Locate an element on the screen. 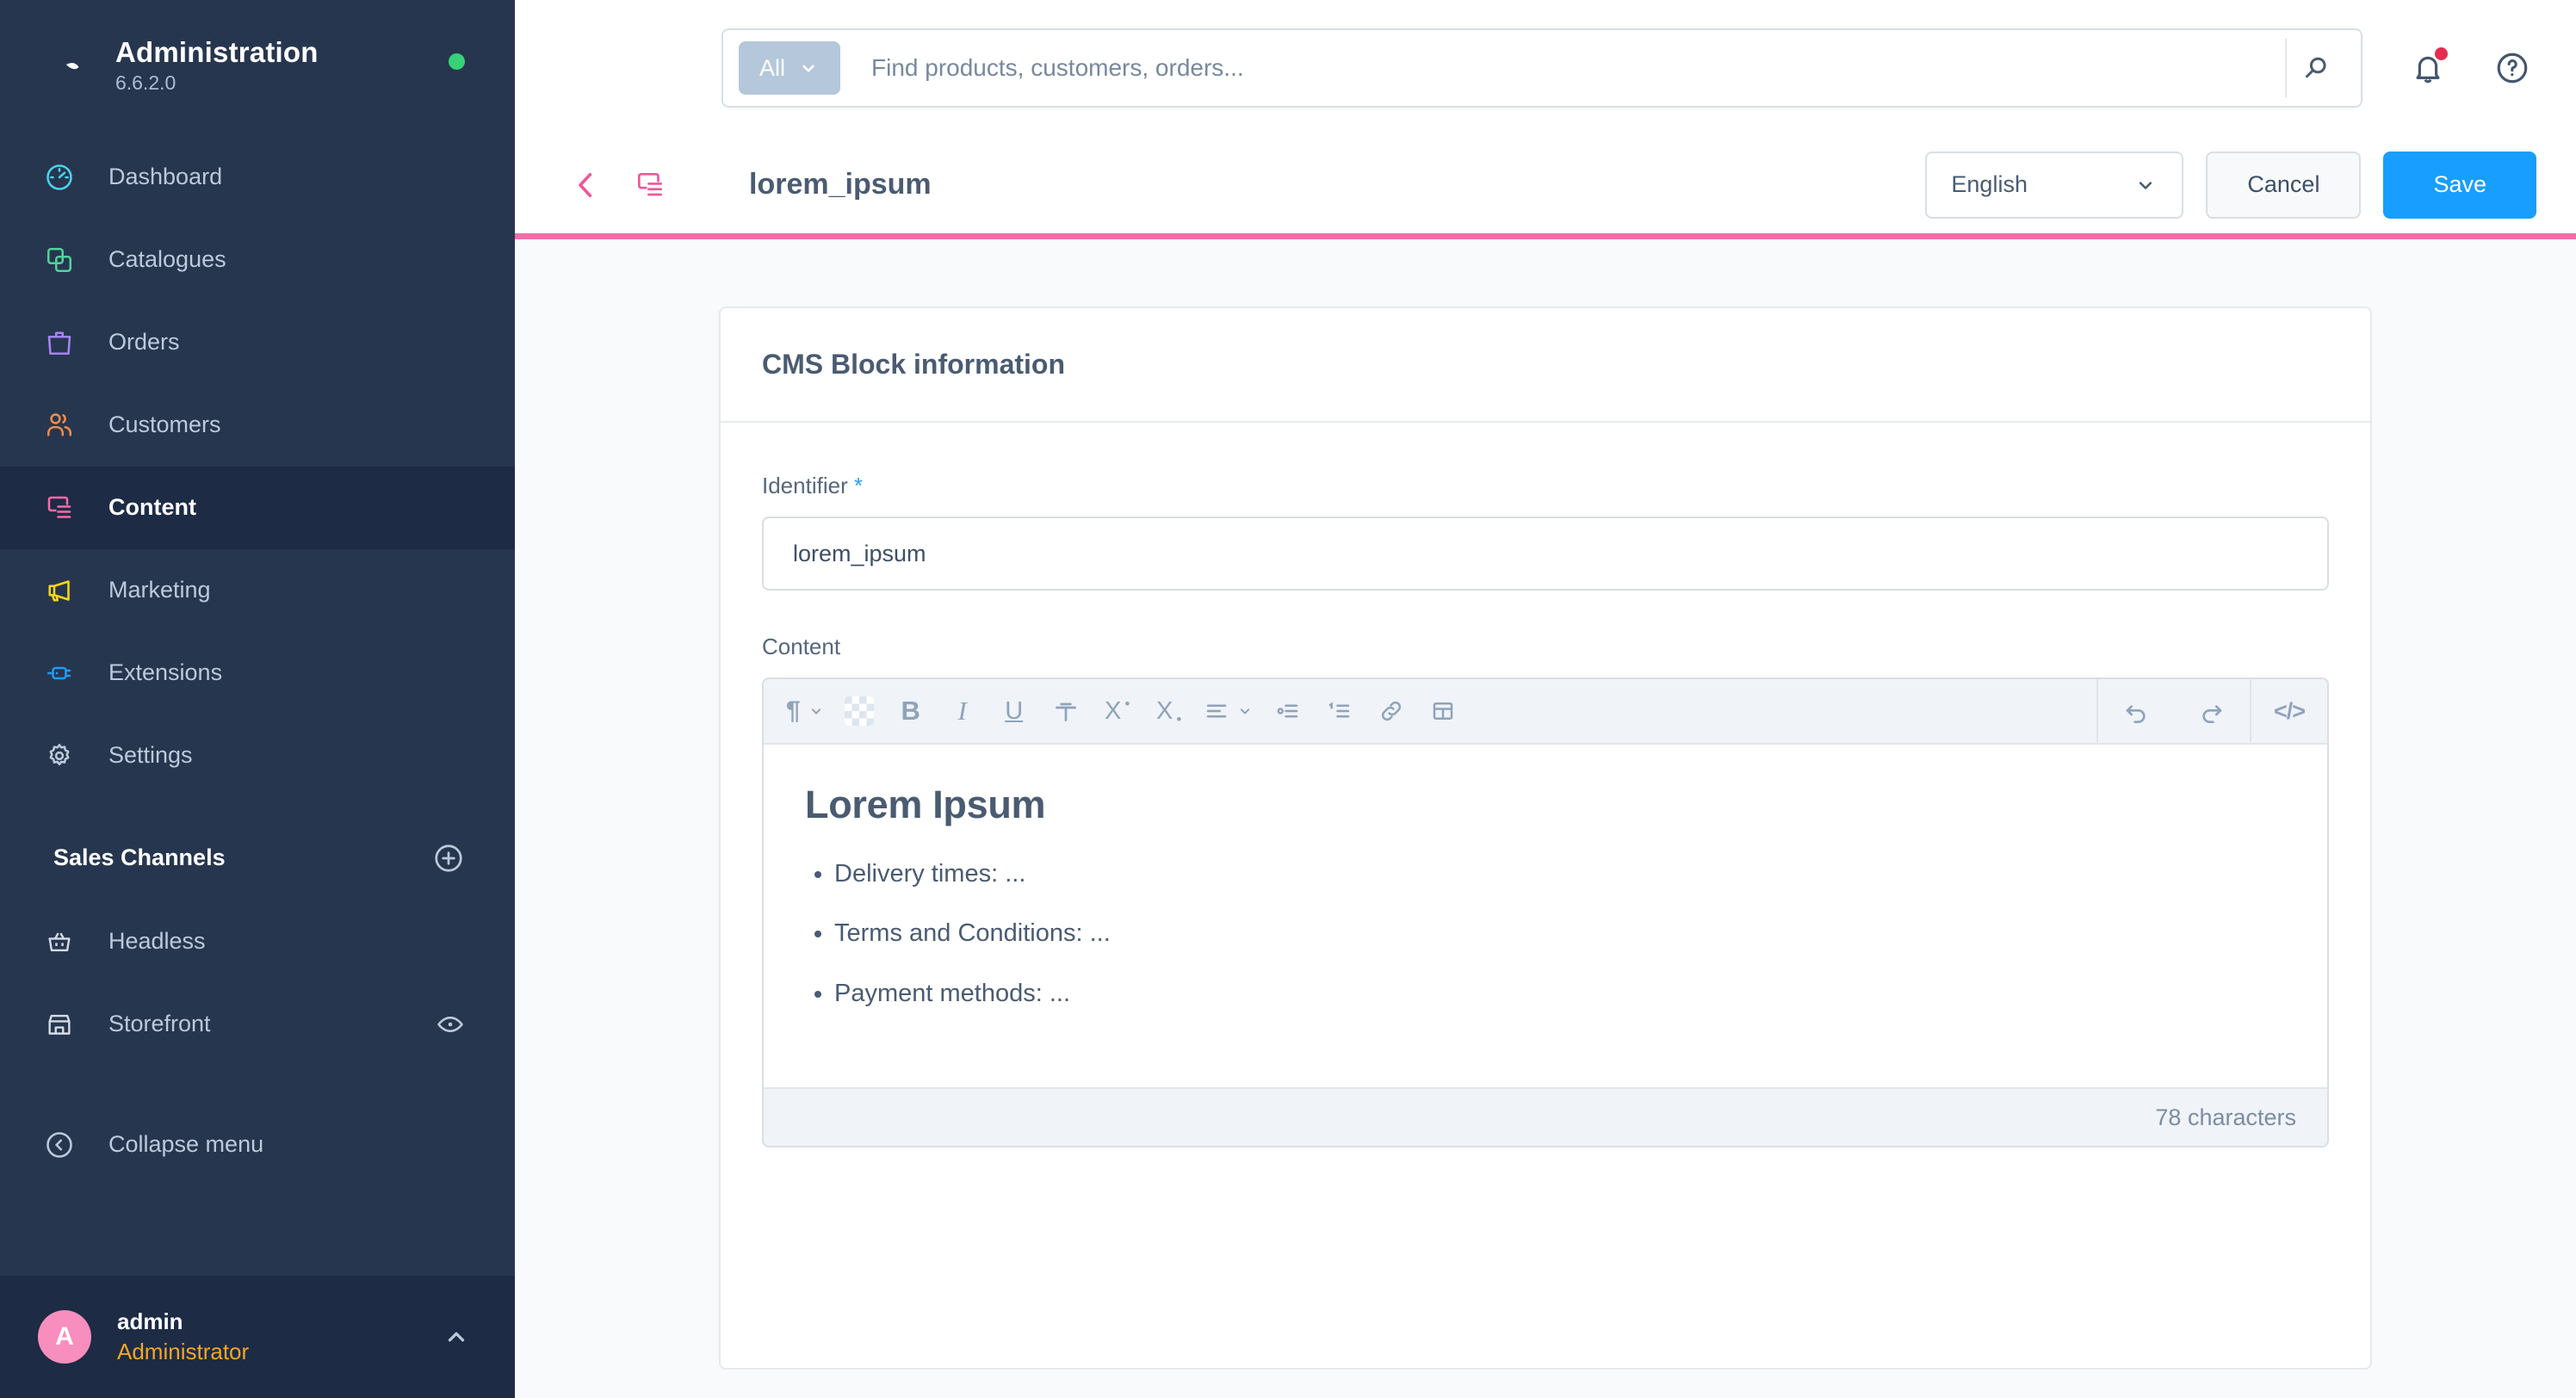 The width and height of the screenshot is (2576, 1398). user-role: Administrator is located at coordinates (184, 1351).